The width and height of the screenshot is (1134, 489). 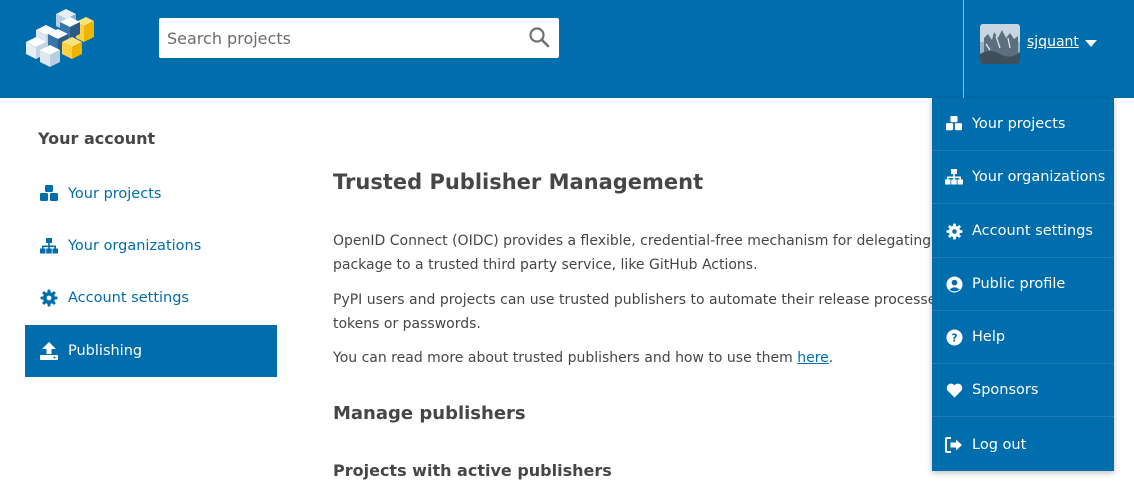 I want to click on dropdown-item-your-projects: Your projects, so click(x=1023, y=124).